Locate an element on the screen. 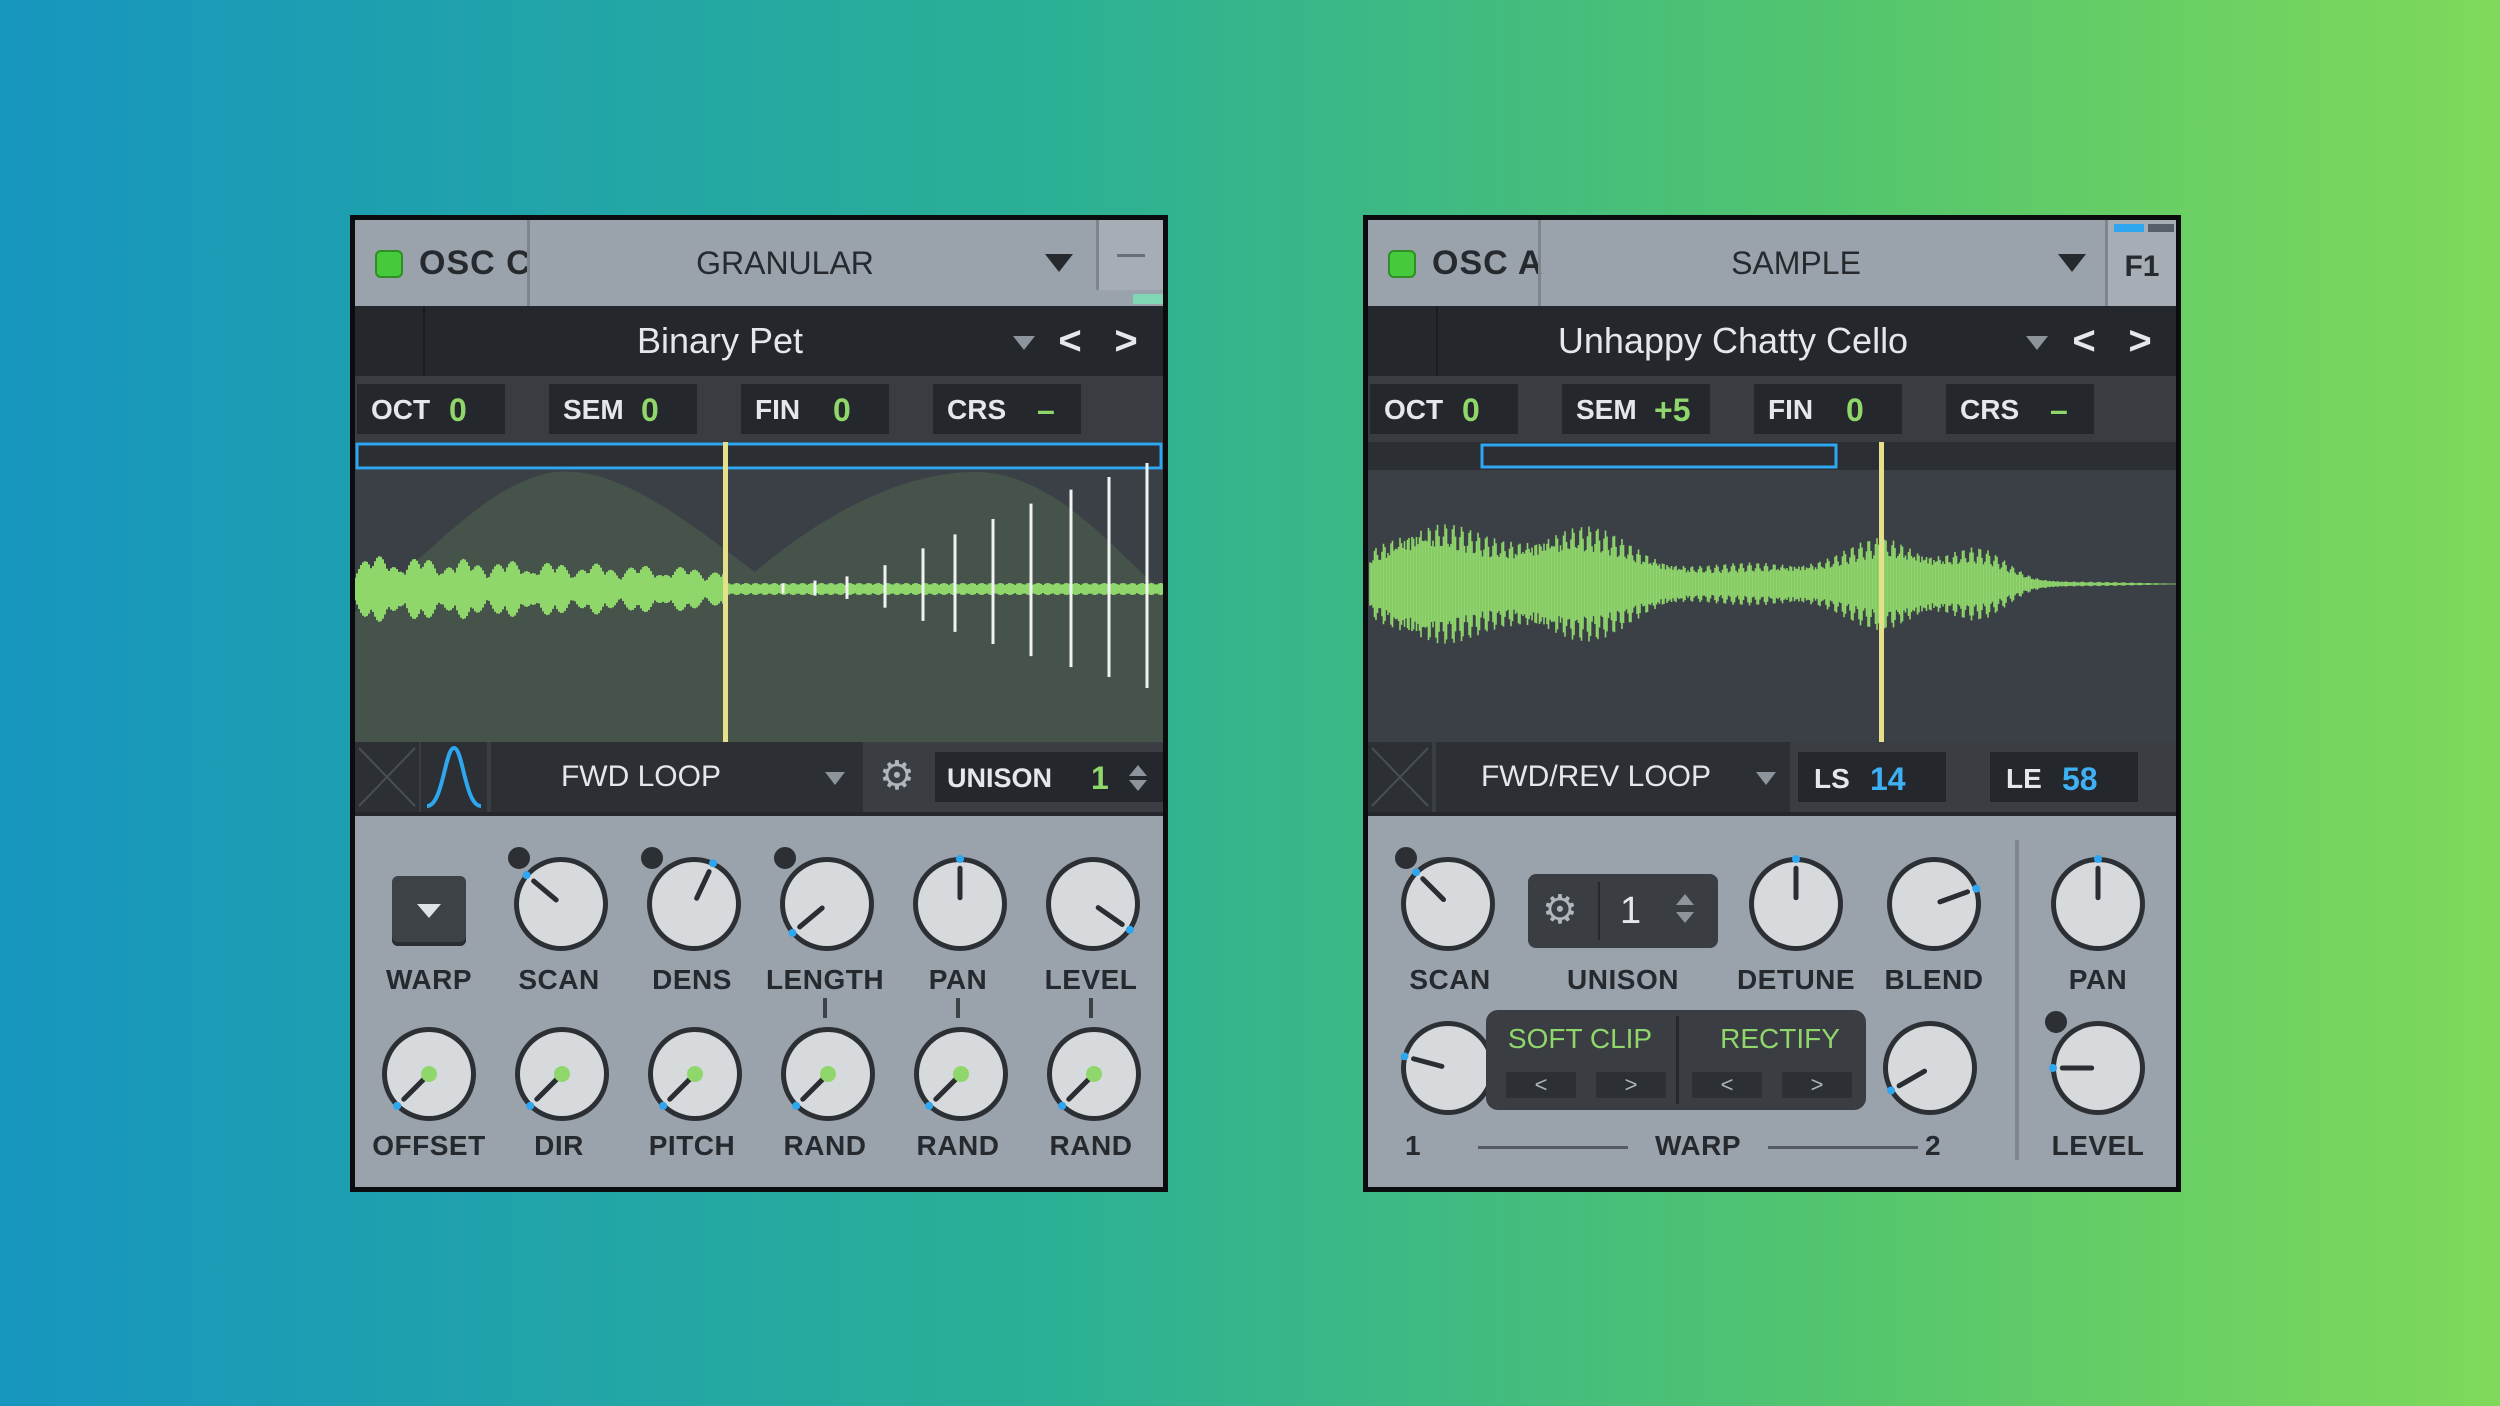 Image resolution: width=2500 pixels, height=1406 pixels. osc-c-pitch-row: OCT 0 SEM 0 FIN 0 CRS – is located at coordinates (759, 409).